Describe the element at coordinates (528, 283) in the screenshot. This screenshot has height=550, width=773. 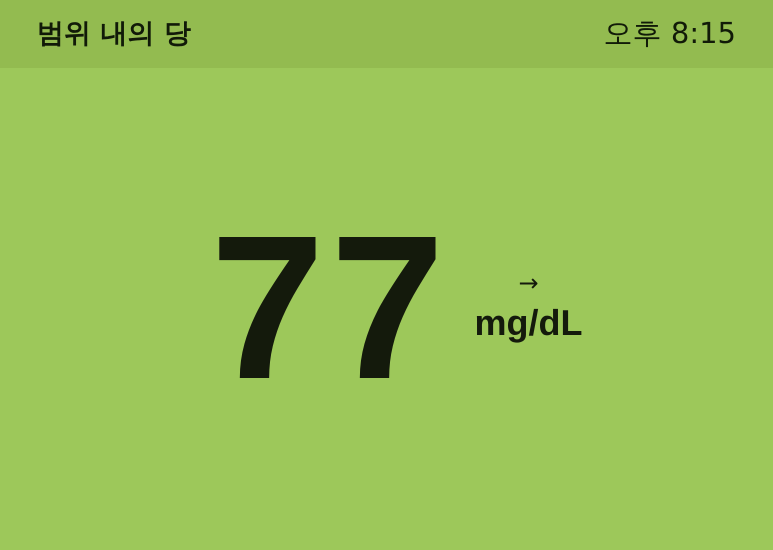
I see `trend-arrow: →` at that location.